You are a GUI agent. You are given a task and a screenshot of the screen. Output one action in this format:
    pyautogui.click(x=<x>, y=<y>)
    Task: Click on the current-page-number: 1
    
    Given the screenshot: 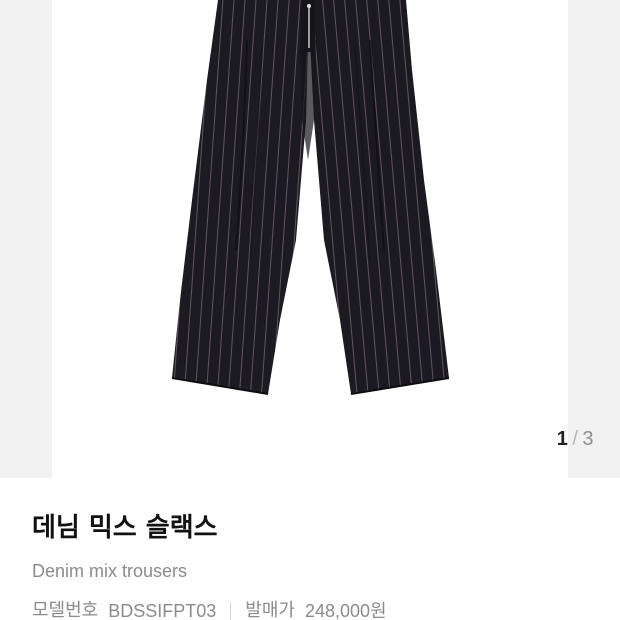 What is the action you would take?
    pyautogui.click(x=562, y=439)
    